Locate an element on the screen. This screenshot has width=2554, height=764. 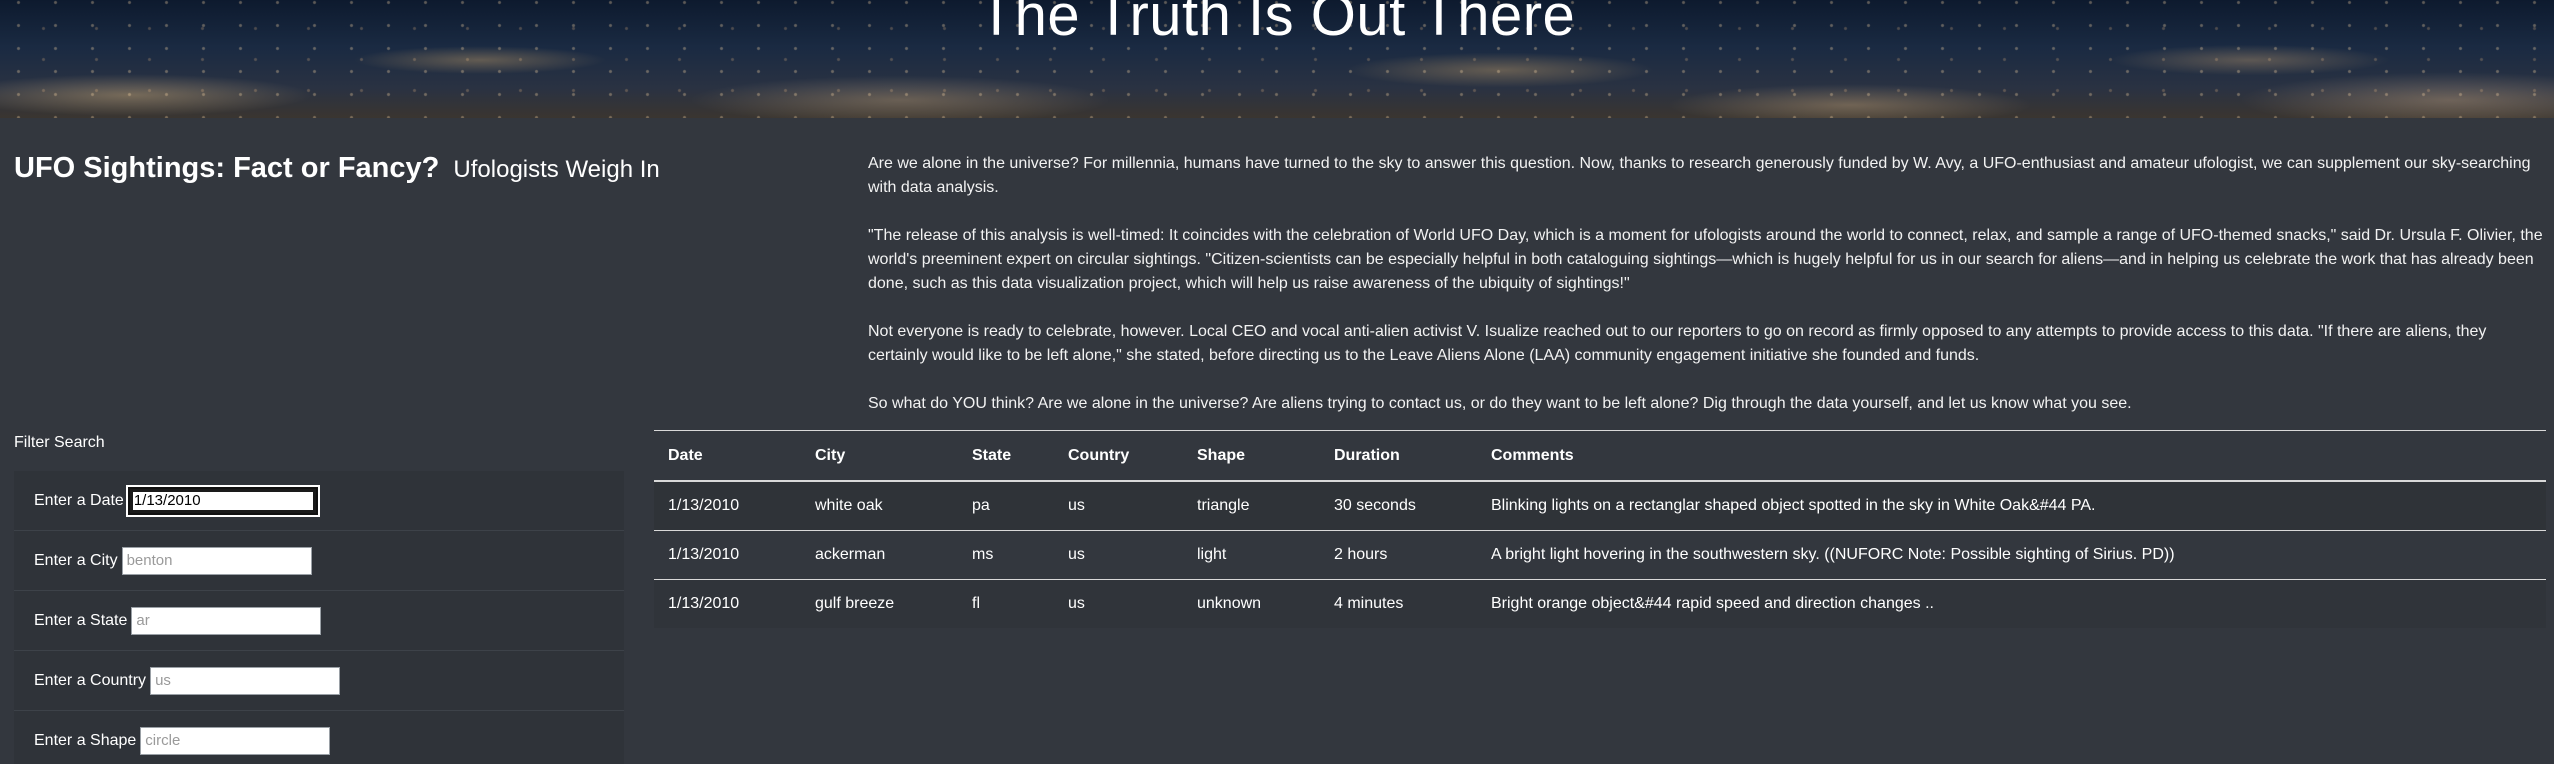
shape-label: Enter a Shape is located at coordinates (85, 740).